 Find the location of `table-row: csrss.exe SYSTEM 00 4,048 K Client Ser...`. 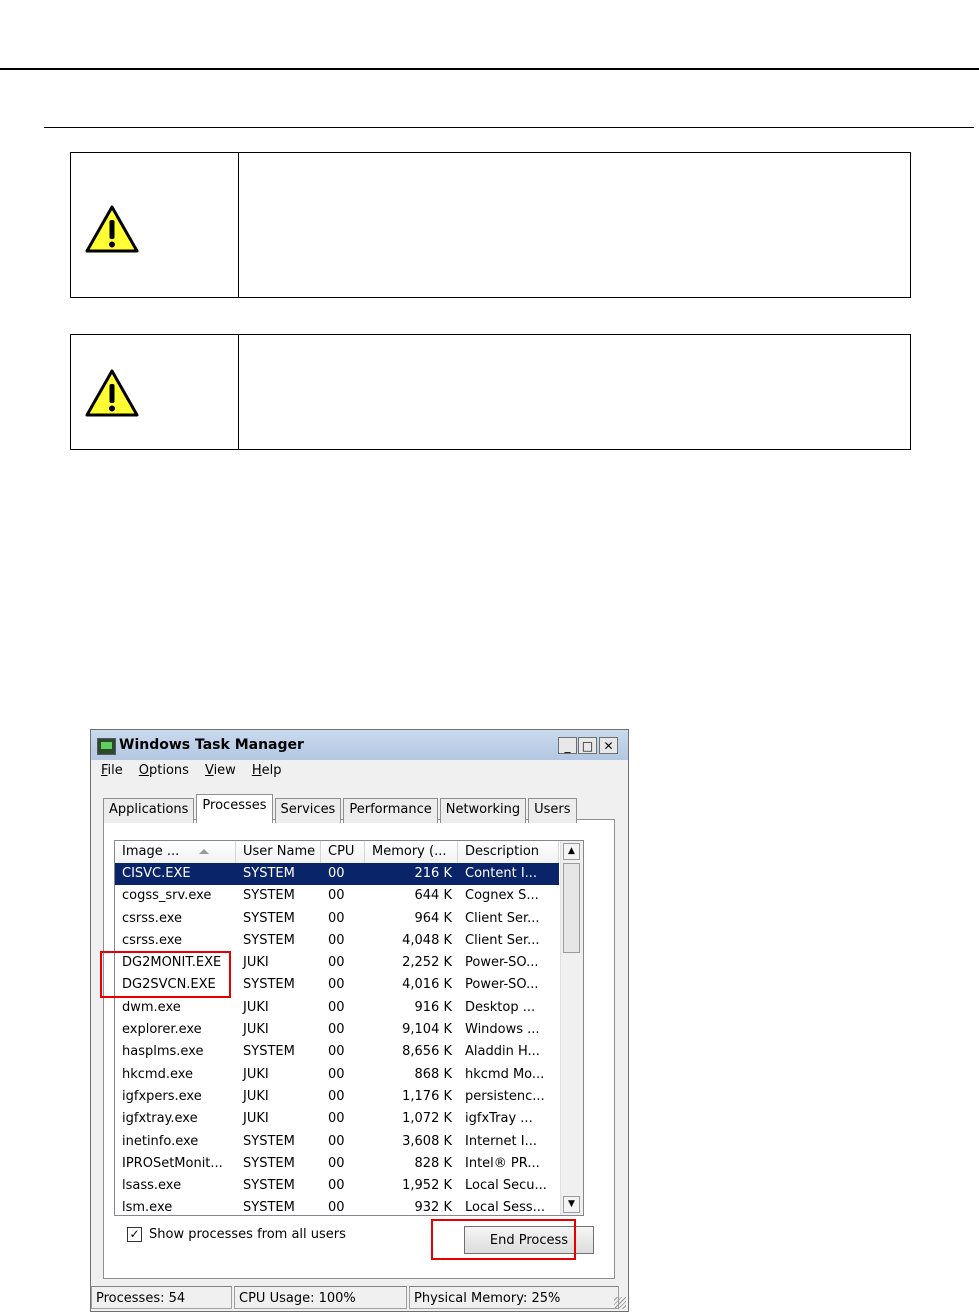

table-row: csrss.exe SYSTEM 00 4,048 K Client Ser... is located at coordinates (337, 941).